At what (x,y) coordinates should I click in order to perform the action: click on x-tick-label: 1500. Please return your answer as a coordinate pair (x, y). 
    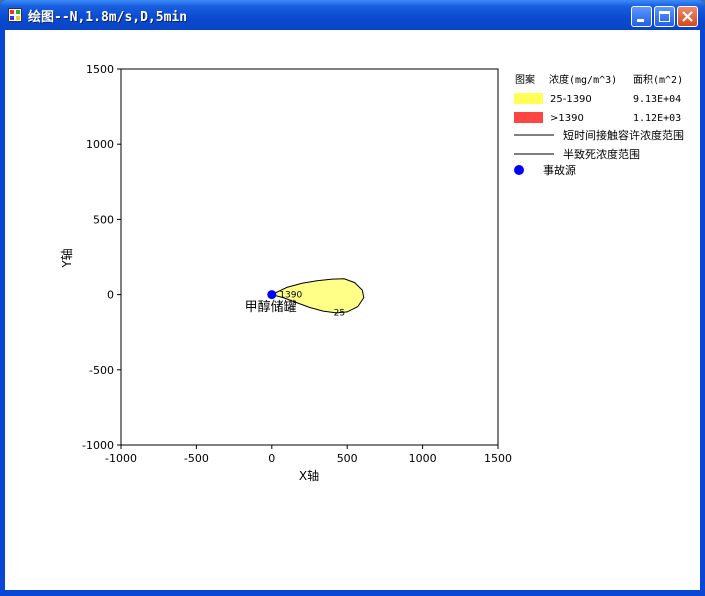
    Looking at the image, I should click on (498, 458).